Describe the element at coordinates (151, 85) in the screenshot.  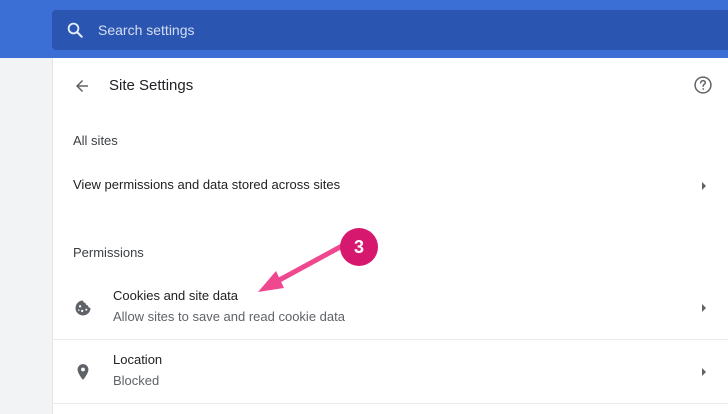
I see `page-title: Site Settings` at that location.